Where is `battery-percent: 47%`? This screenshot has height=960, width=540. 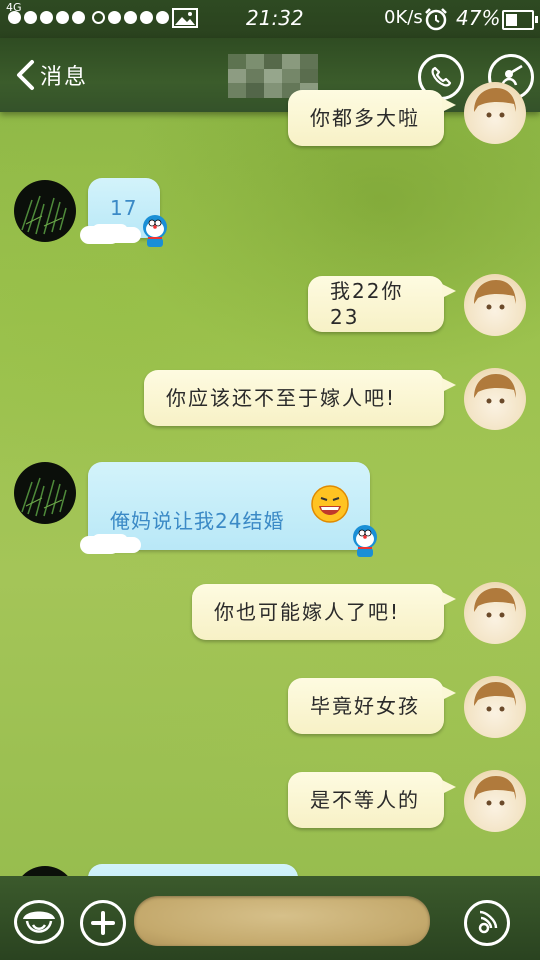
battery-percent: 47% is located at coordinates (478, 18).